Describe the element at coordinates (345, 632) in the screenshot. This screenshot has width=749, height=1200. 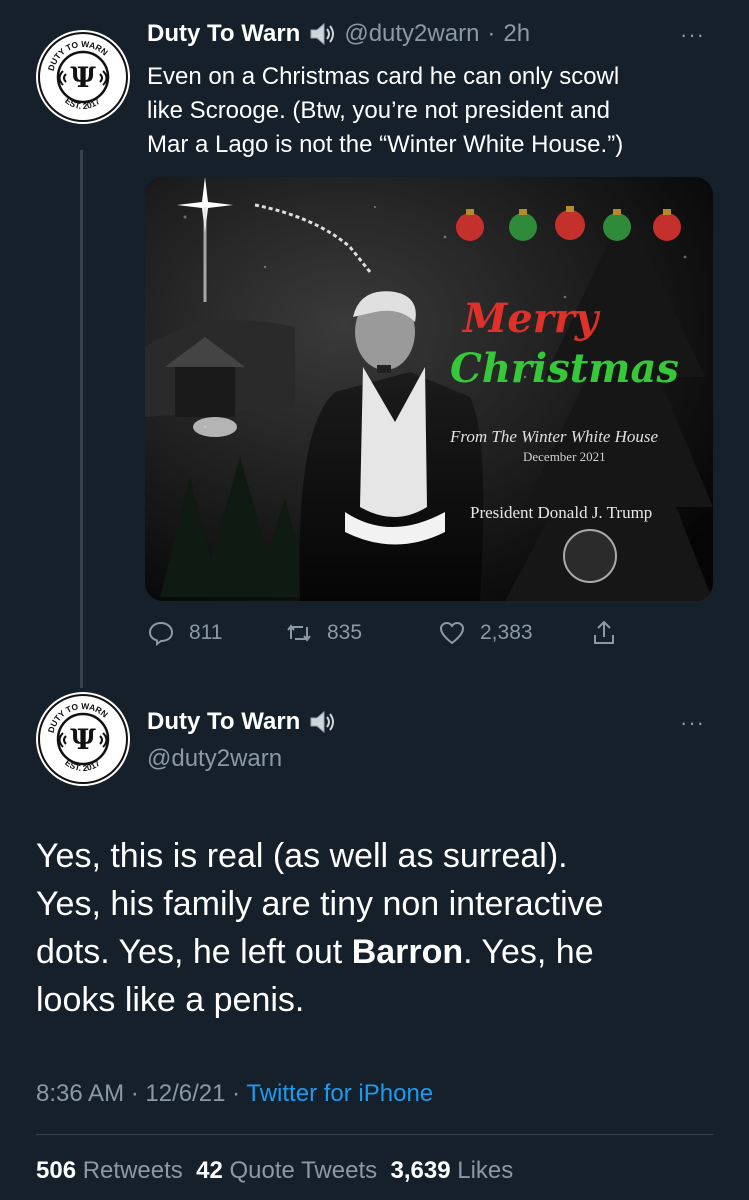
I see `retweet-count: 835` at that location.